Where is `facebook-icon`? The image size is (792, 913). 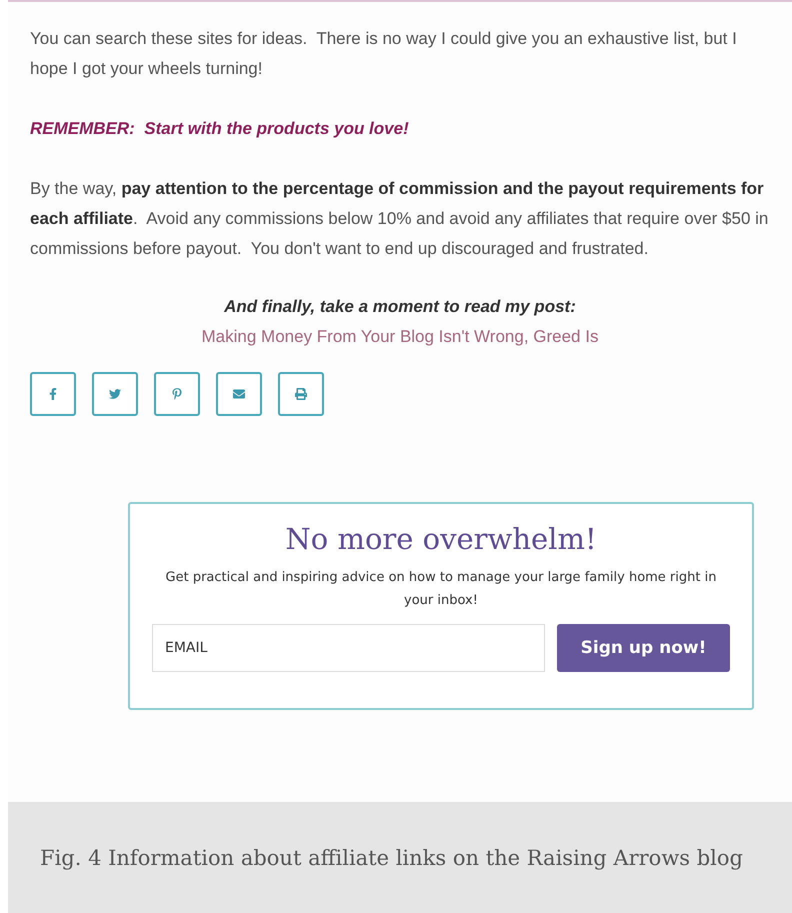 facebook-icon is located at coordinates (53, 394).